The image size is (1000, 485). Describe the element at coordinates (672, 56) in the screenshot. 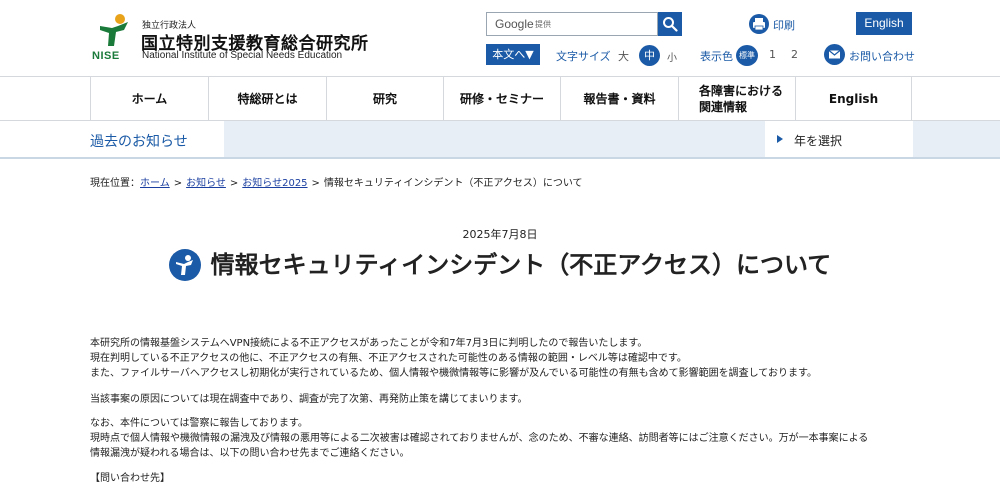

I see `font-size-small-button: 小` at that location.